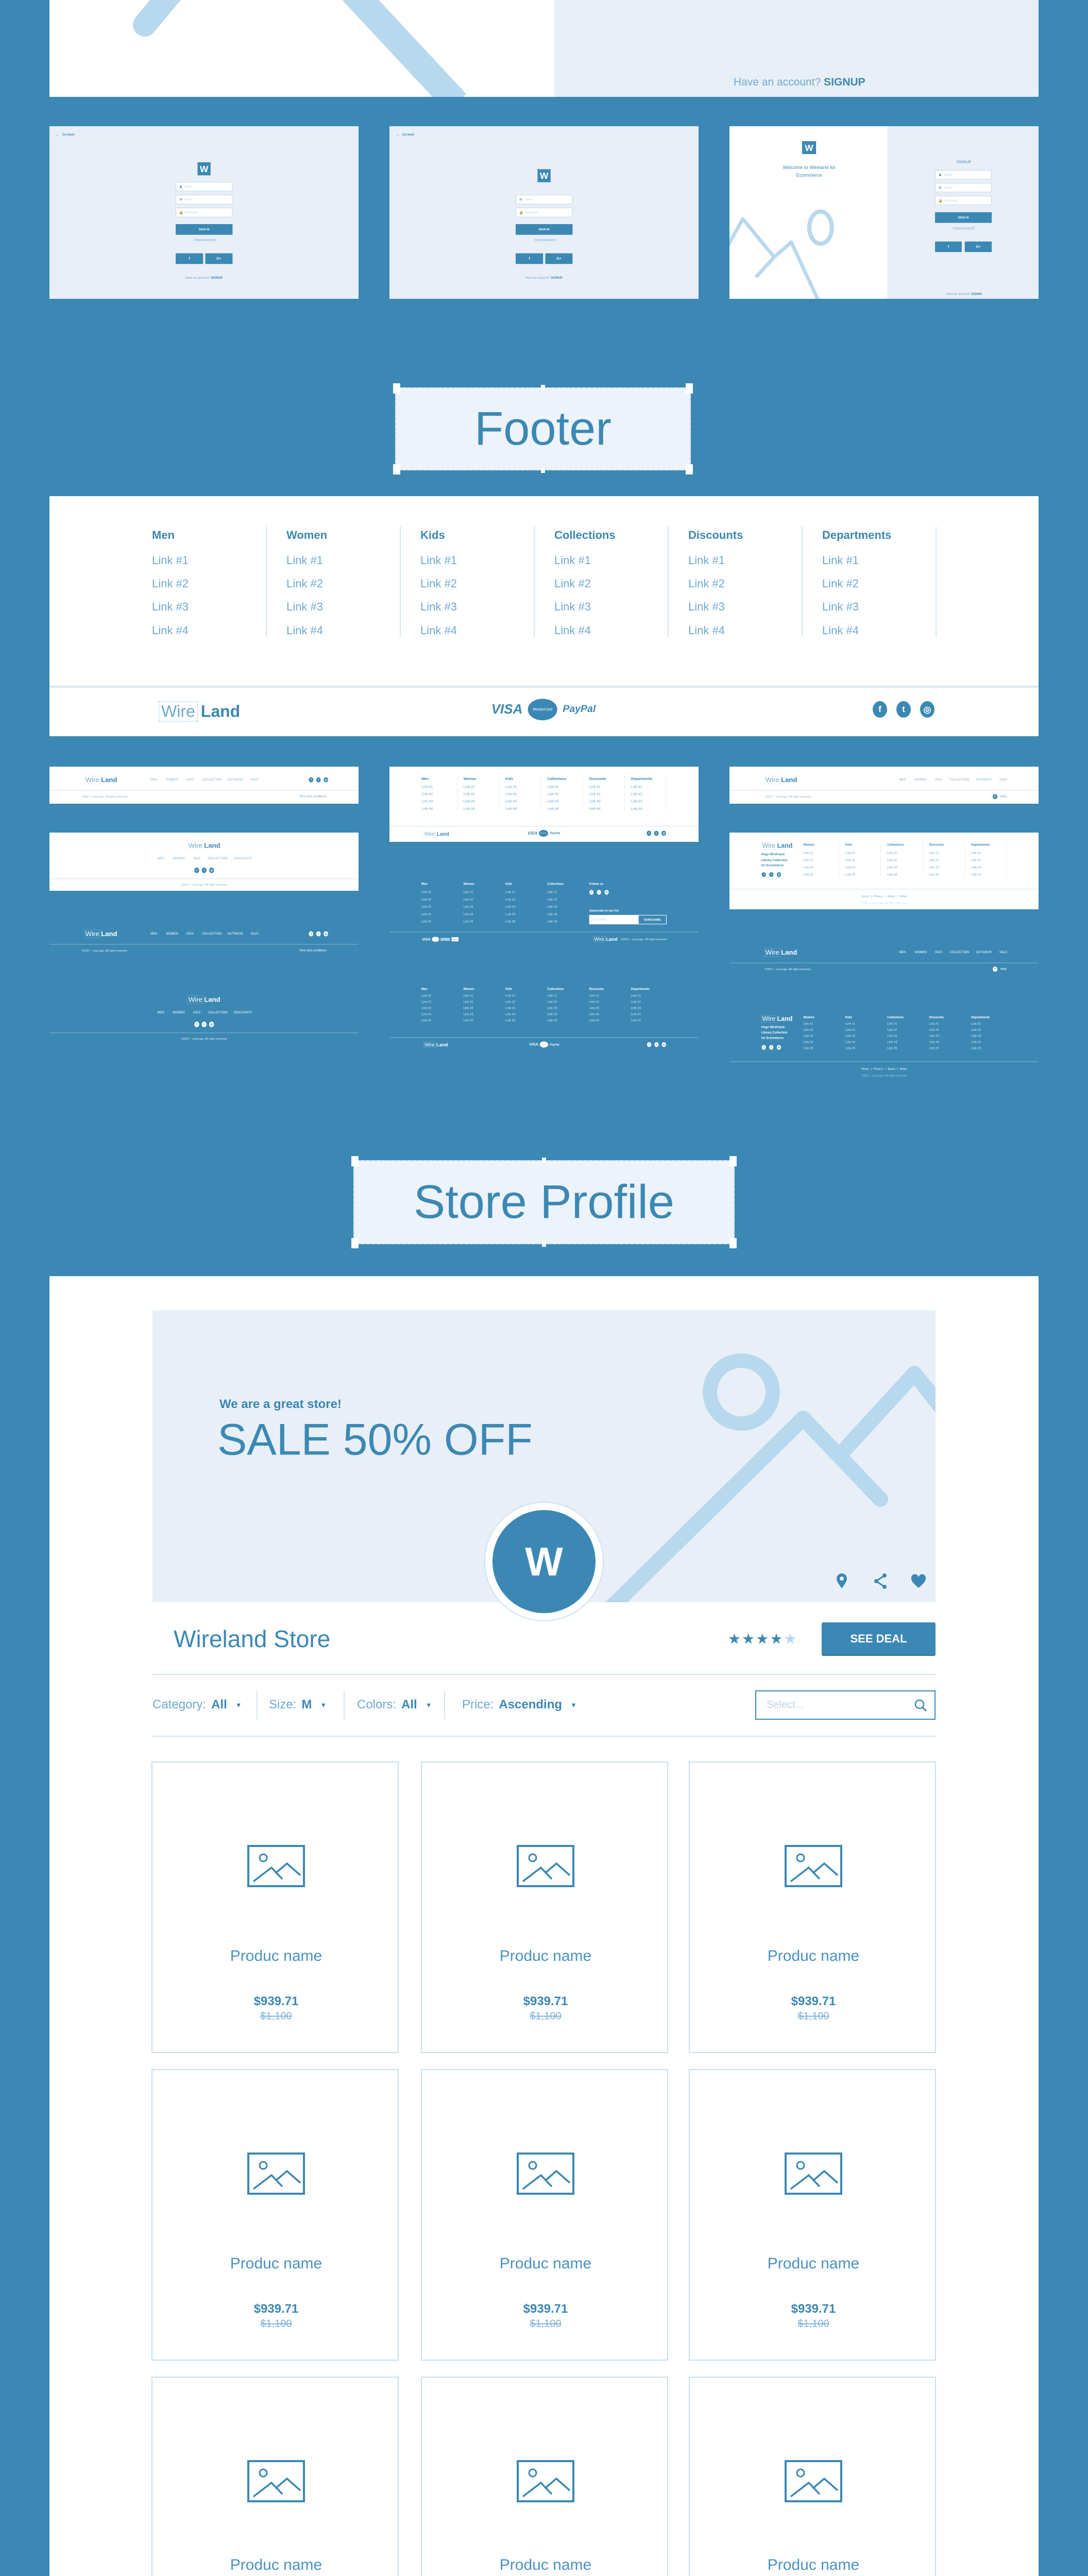 The height and width of the screenshot is (2576, 1088). I want to click on help-link: Help, so click(1003, 797).